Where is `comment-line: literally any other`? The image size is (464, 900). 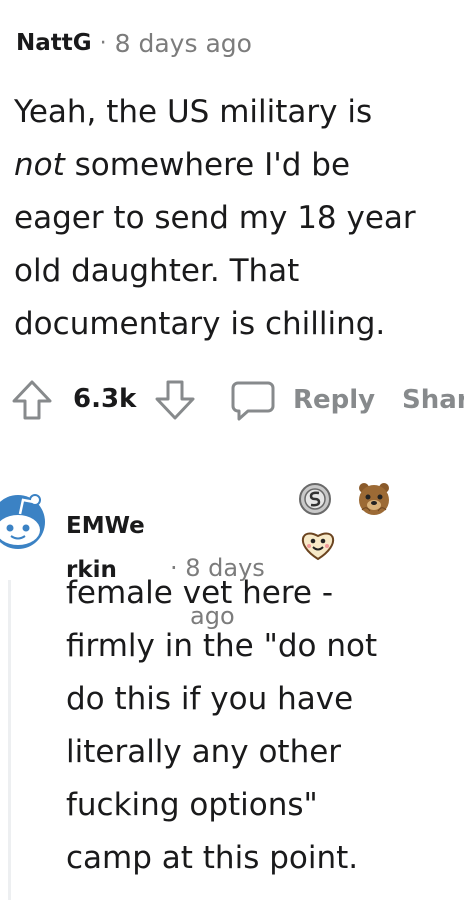
comment-line: literally any other is located at coordinates (204, 752).